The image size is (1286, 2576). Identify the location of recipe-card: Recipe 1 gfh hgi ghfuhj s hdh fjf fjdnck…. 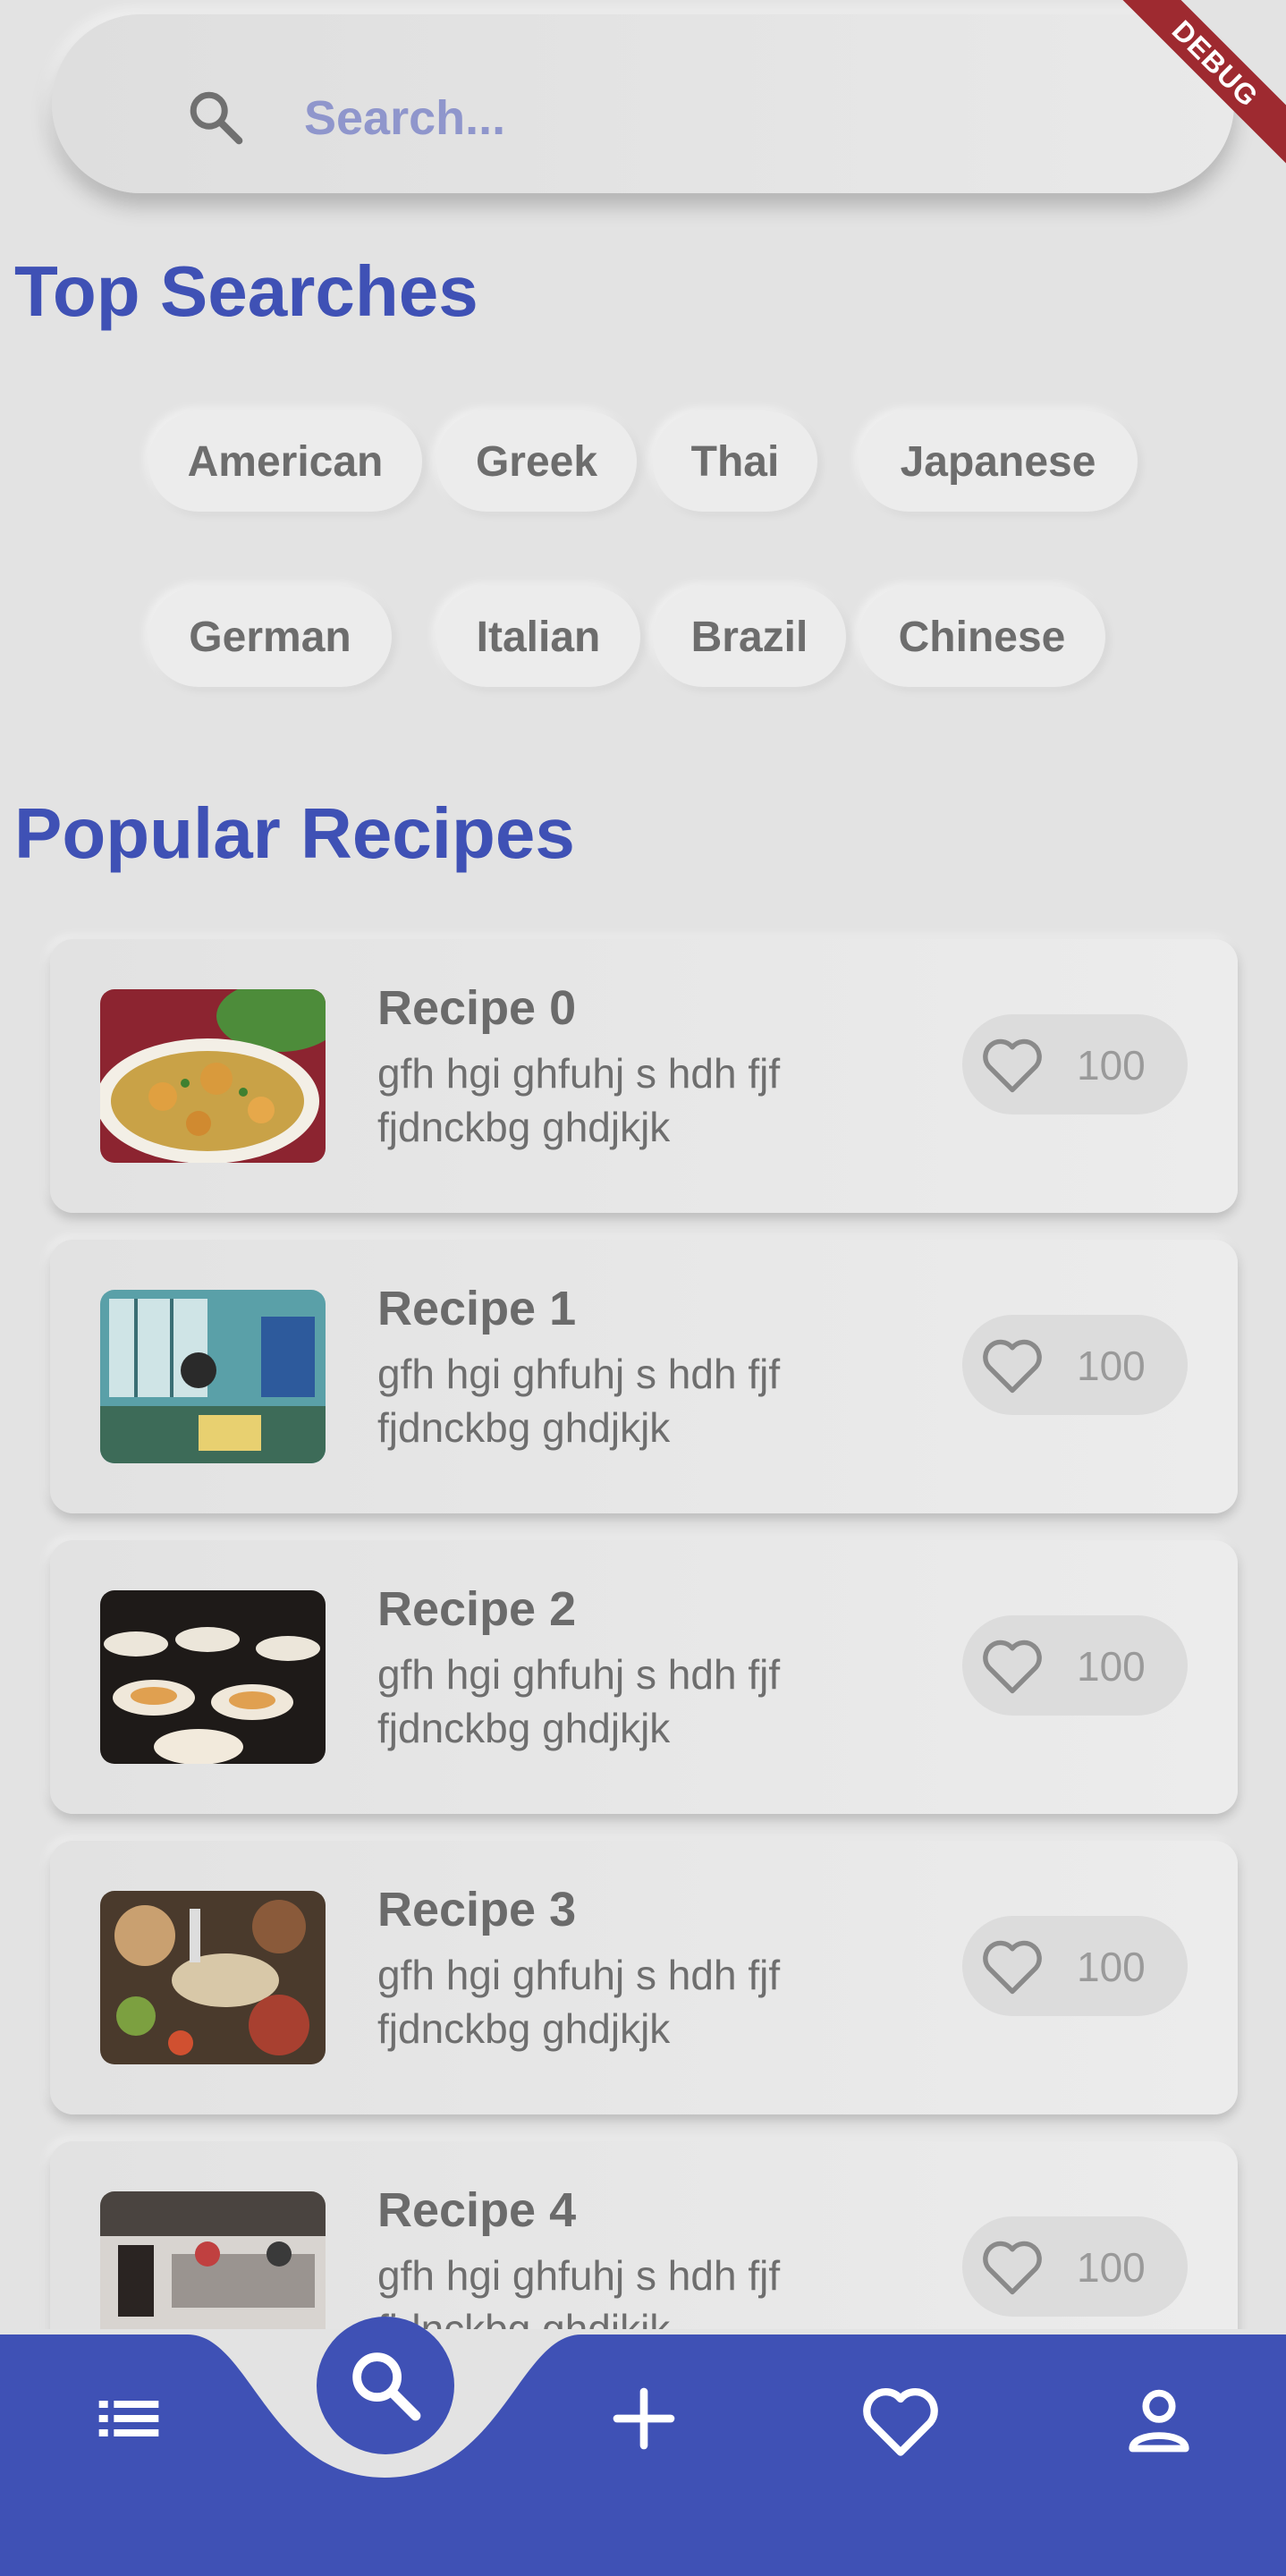
(644, 1376).